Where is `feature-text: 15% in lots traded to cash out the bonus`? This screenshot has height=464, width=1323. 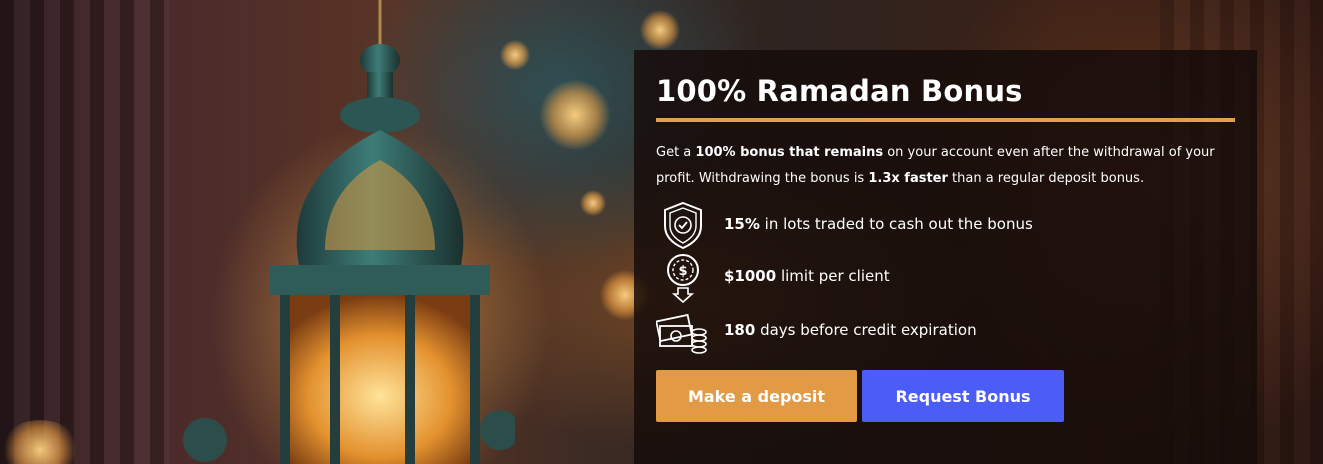 feature-text: 15% in lots traded to cash out the bonus is located at coordinates (878, 224).